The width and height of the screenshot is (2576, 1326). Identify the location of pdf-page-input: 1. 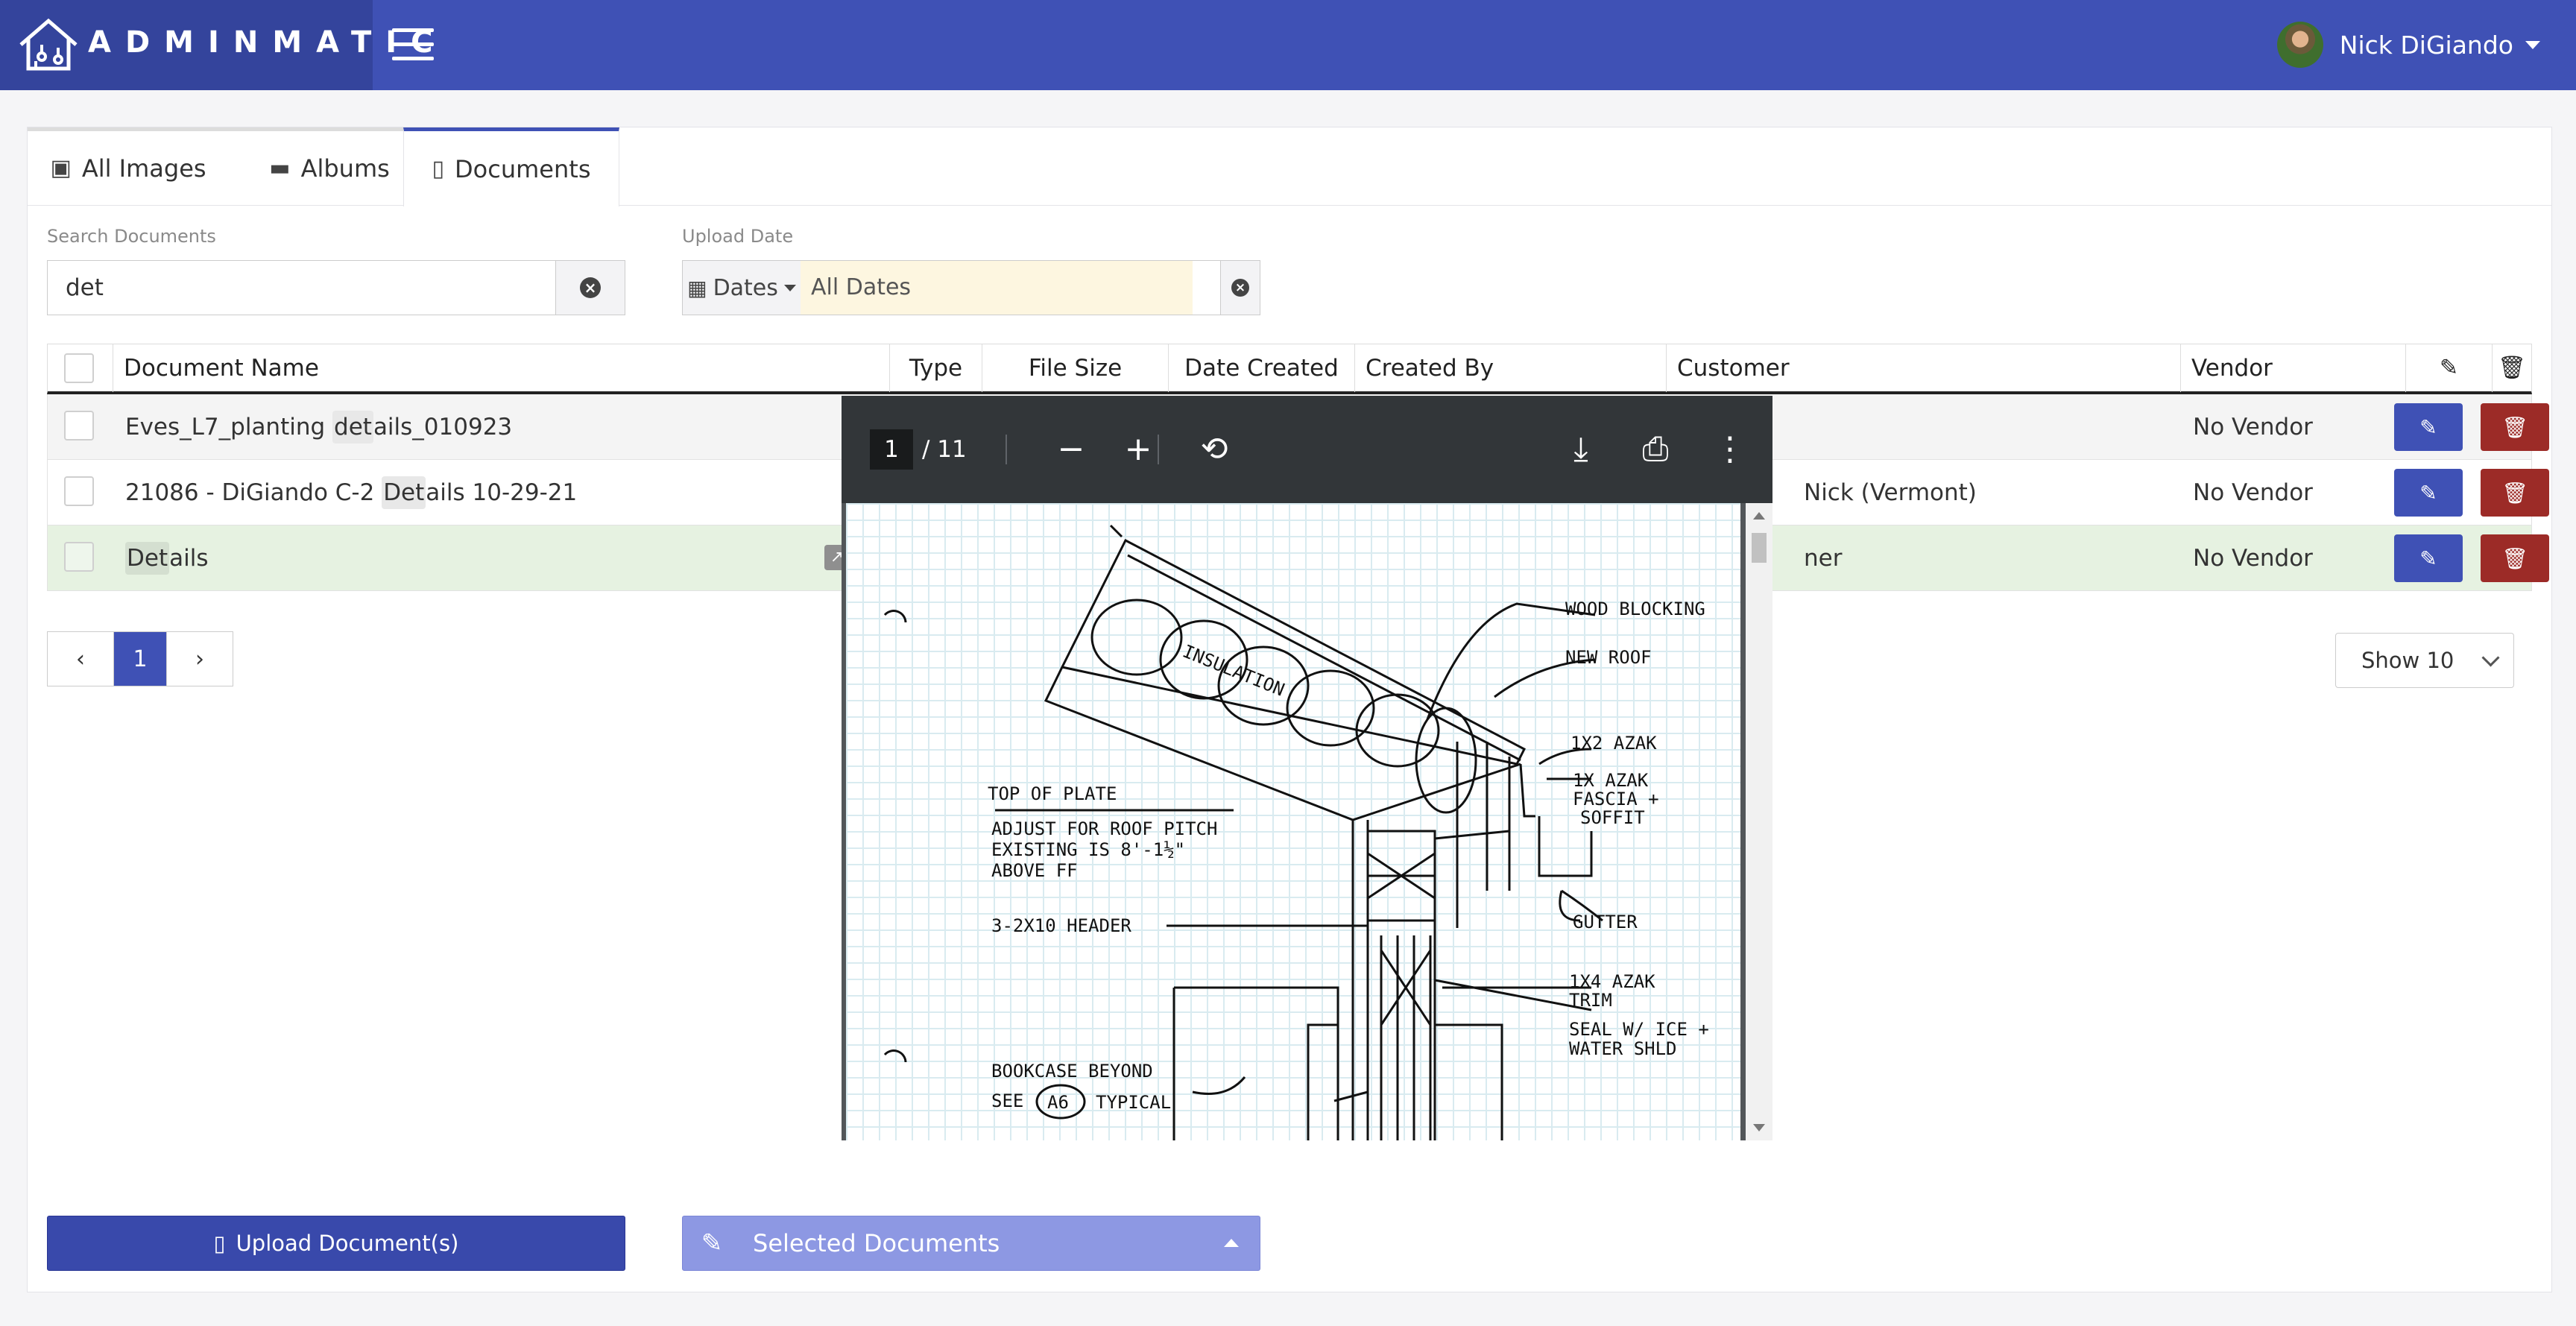
(892, 449).